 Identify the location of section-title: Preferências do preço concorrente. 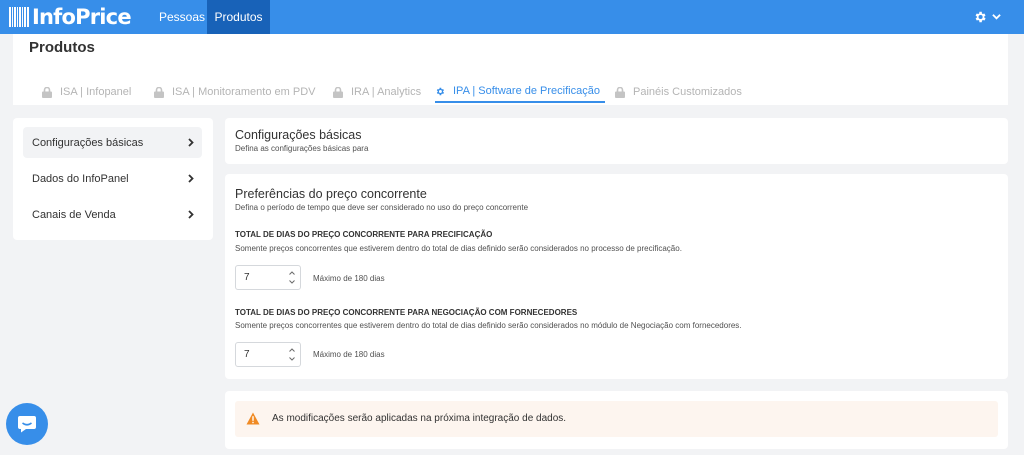
(331, 194).